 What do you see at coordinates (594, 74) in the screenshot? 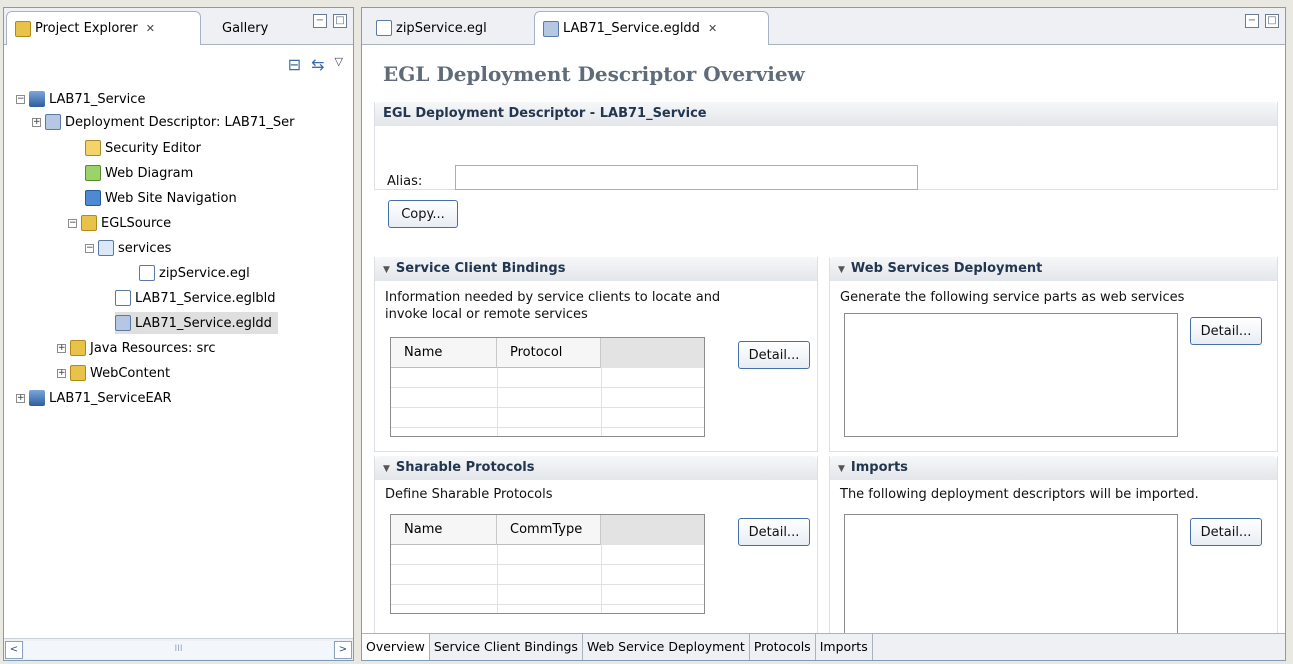
I see `page-title: EGL Deployment Descriptor Overview` at bounding box center [594, 74].